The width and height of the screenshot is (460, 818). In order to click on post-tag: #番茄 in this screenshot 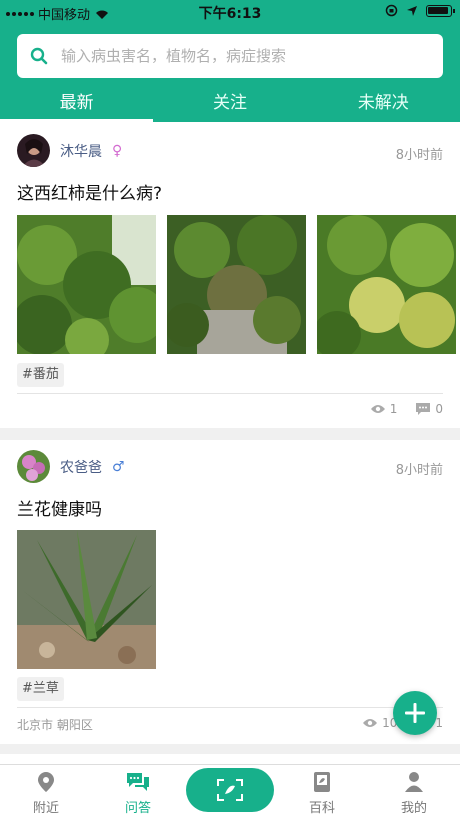, I will do `click(40, 375)`.